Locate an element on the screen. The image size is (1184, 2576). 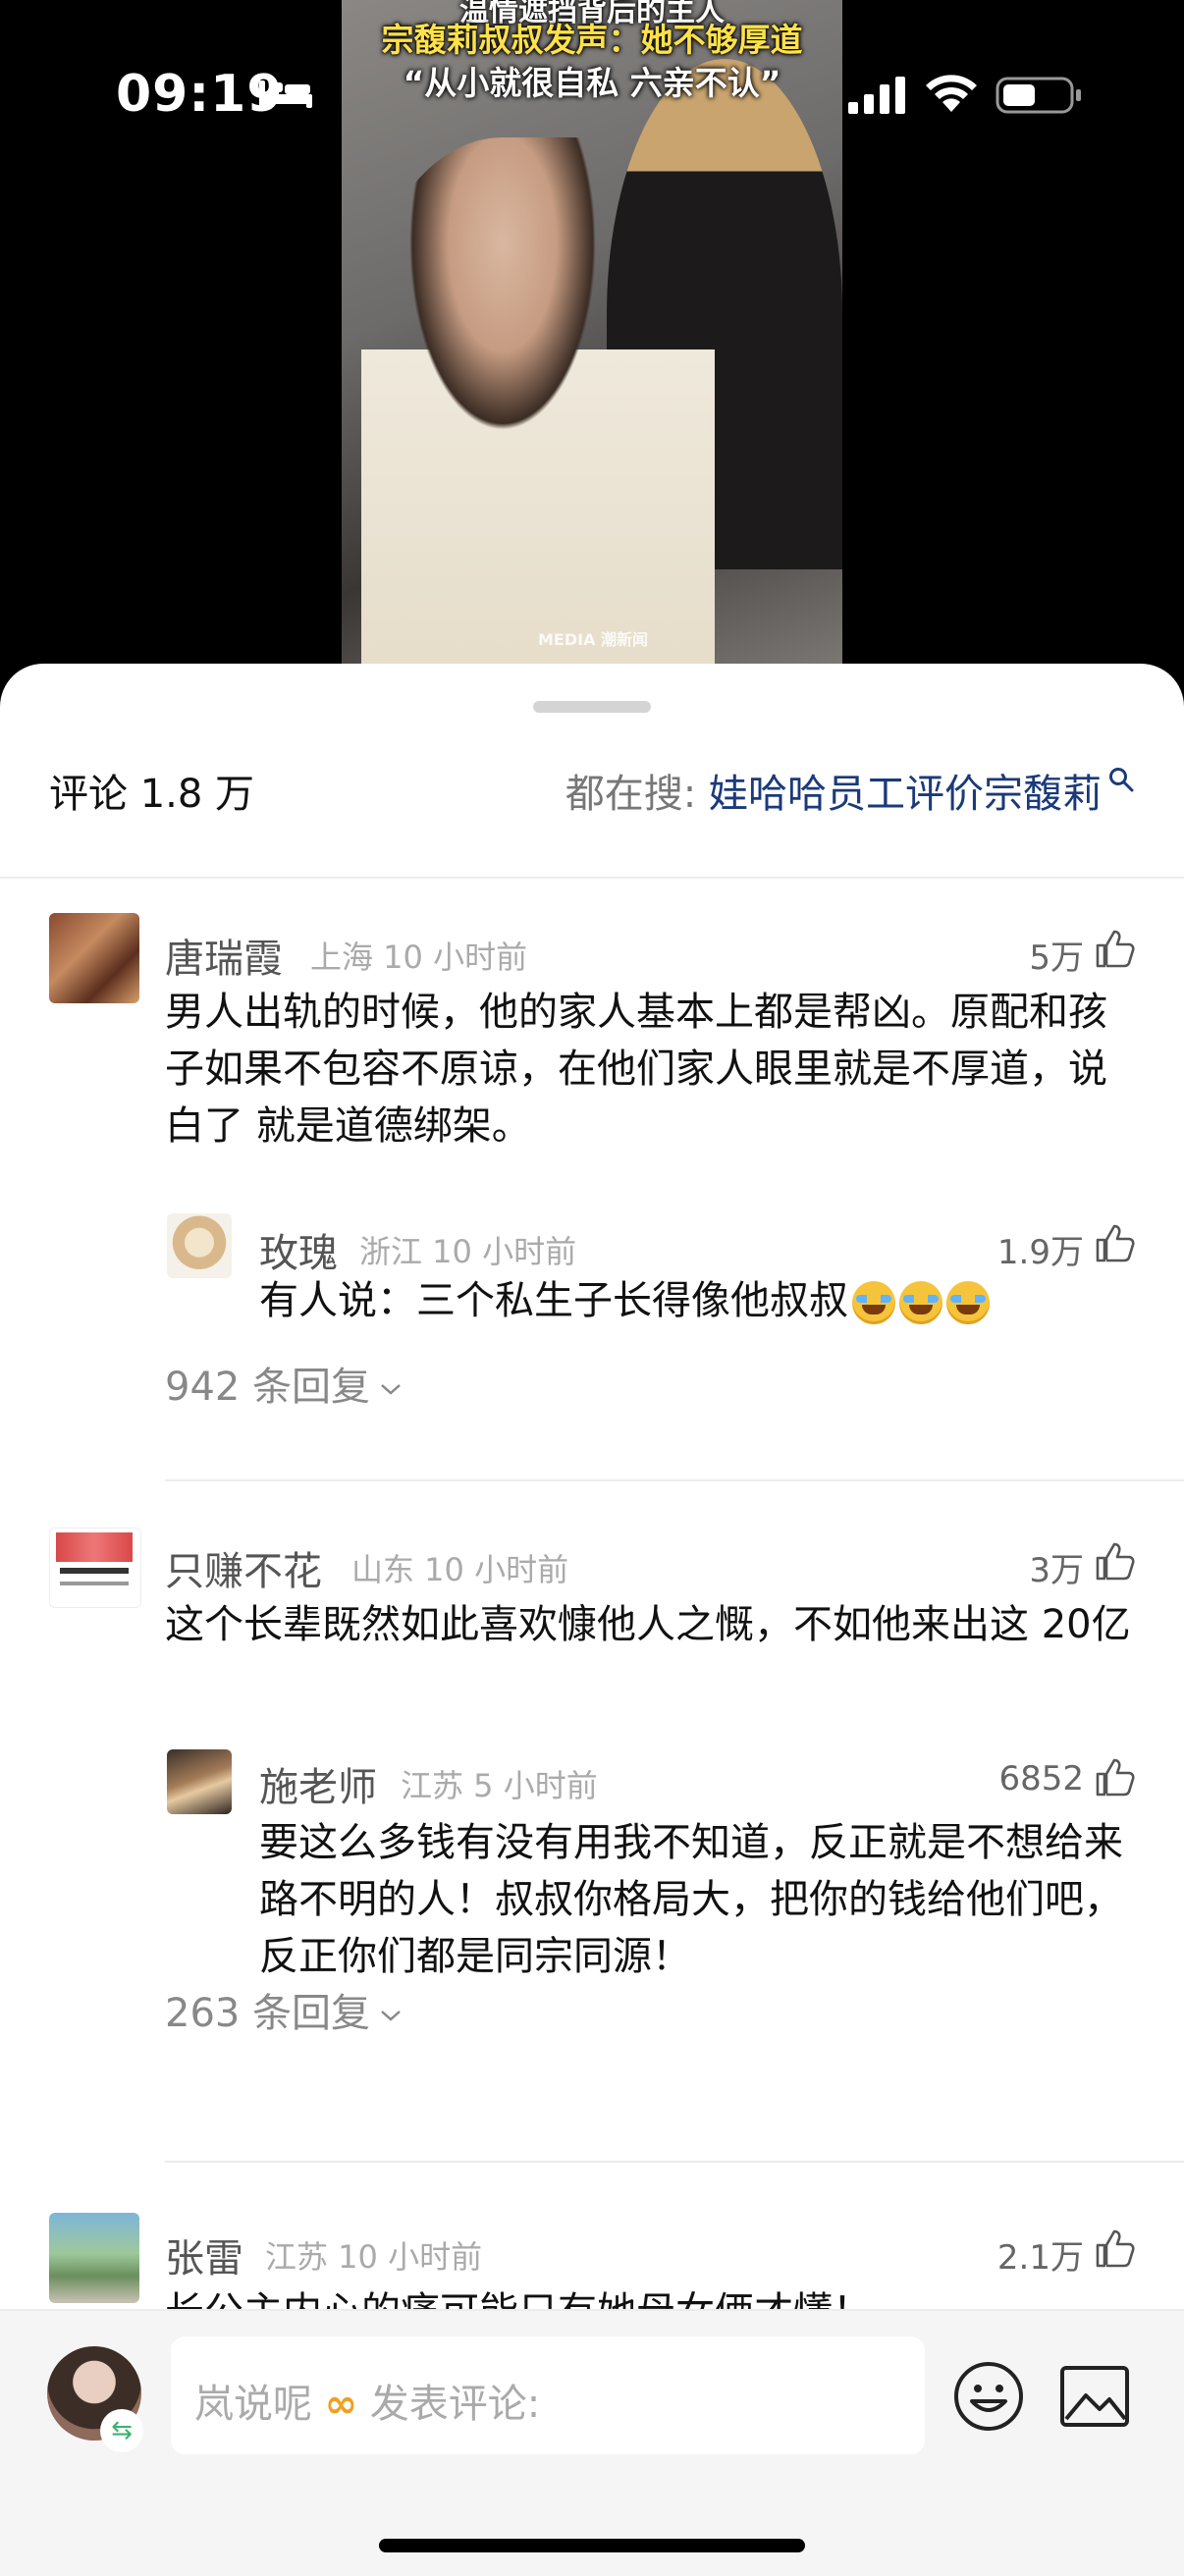
switch-account-icon: ⇆ is located at coordinates (121, 2430).